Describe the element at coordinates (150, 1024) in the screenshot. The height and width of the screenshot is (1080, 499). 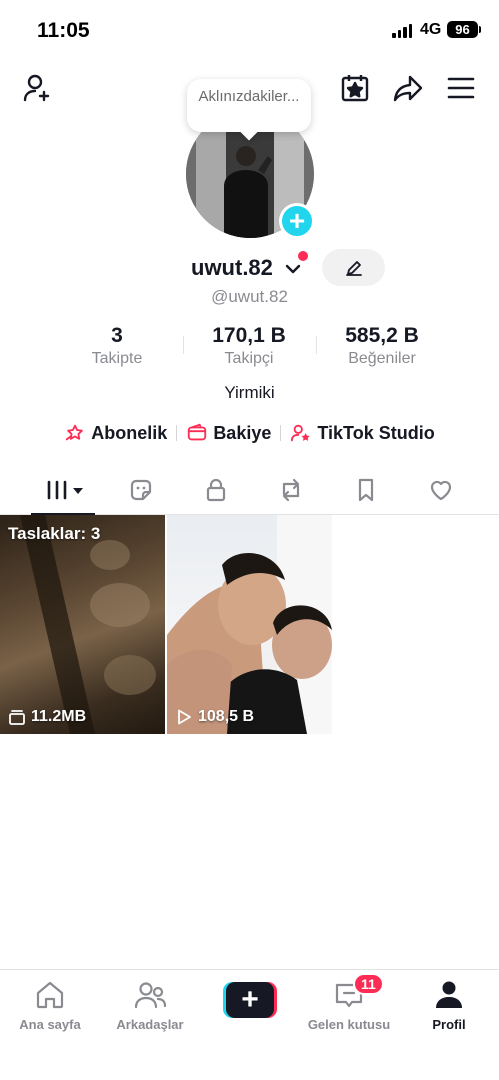
I see `nav-label: Arkadaşlar` at that location.